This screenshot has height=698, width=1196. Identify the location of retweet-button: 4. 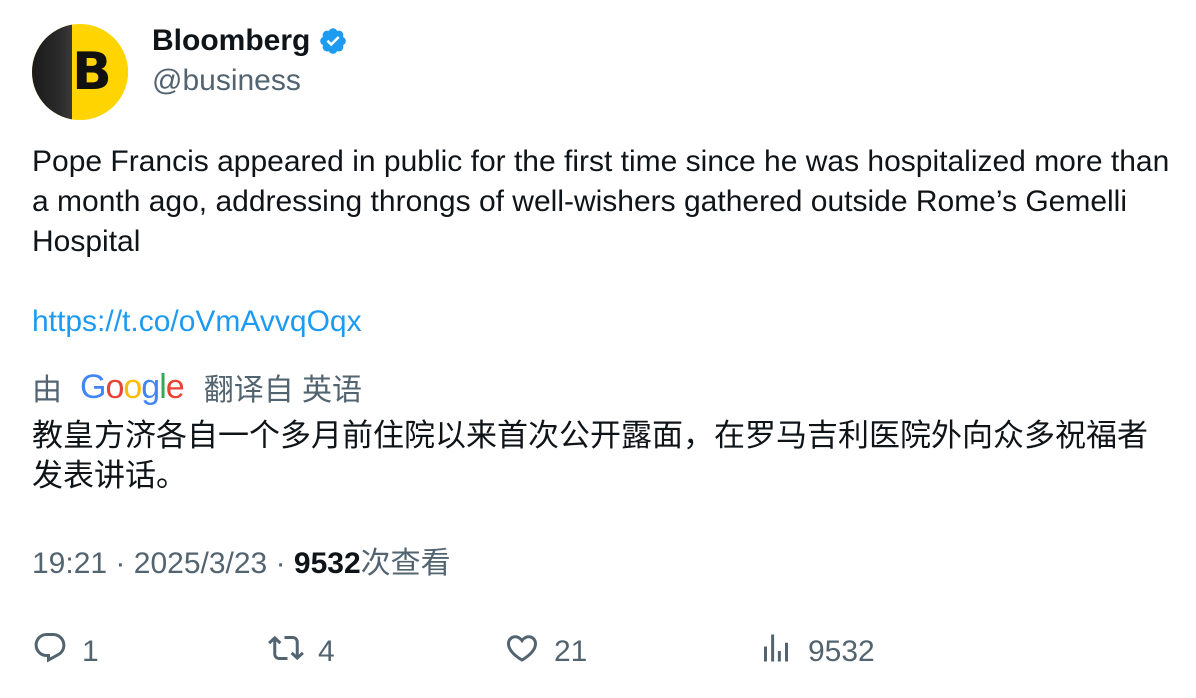
(301, 652).